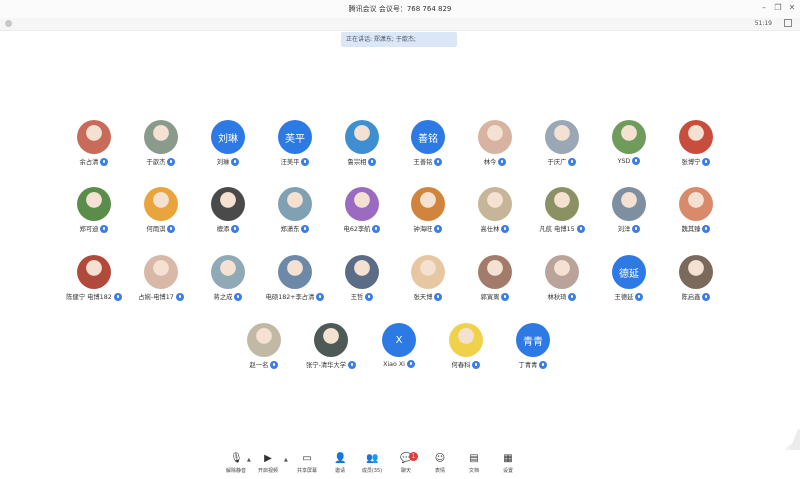 The width and height of the screenshot is (800, 479). I want to click on toolbar-document-button: ▤ 文档, so click(474, 463).